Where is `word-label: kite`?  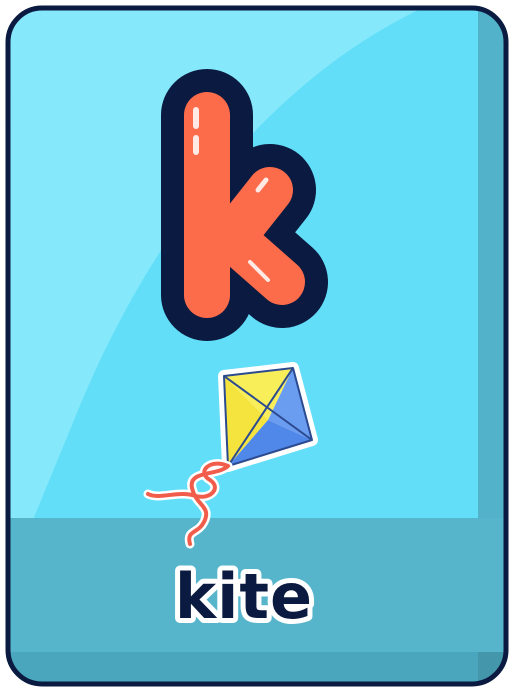
word-label: kite is located at coordinates (244, 596).